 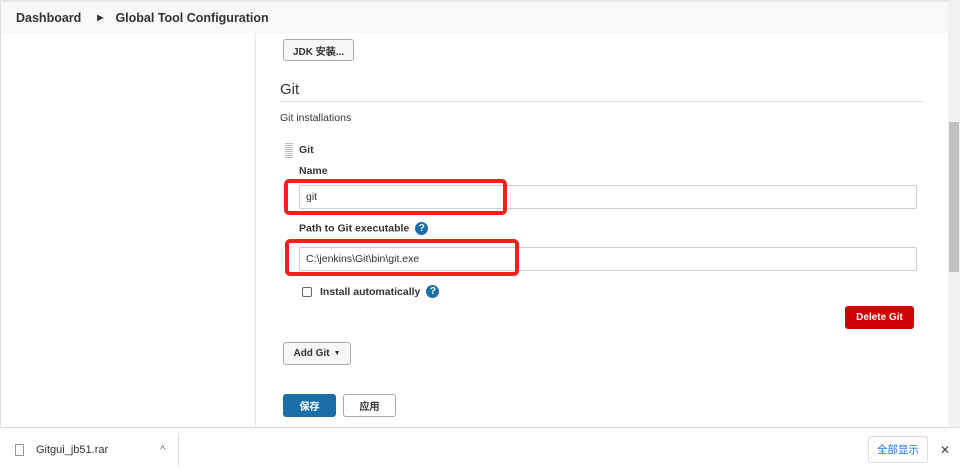 What do you see at coordinates (369, 405) in the screenshot?
I see `apply-button: 应用` at bounding box center [369, 405].